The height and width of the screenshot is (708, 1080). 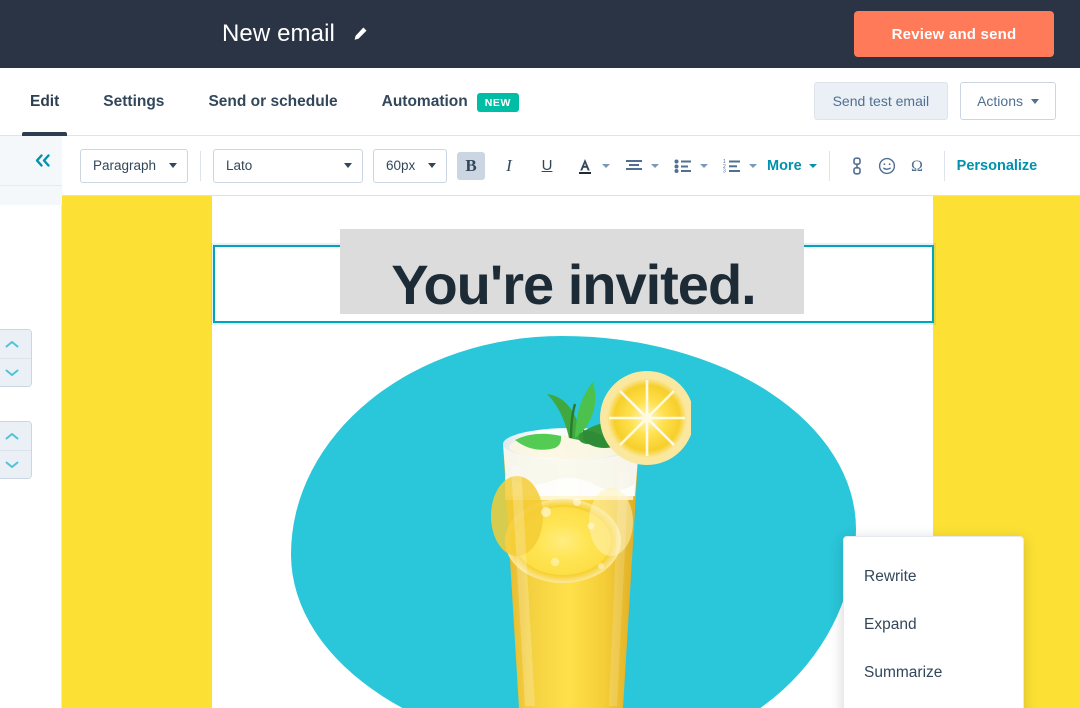 What do you see at coordinates (571, 517) in the screenshot?
I see `lemonade-glass-image` at bounding box center [571, 517].